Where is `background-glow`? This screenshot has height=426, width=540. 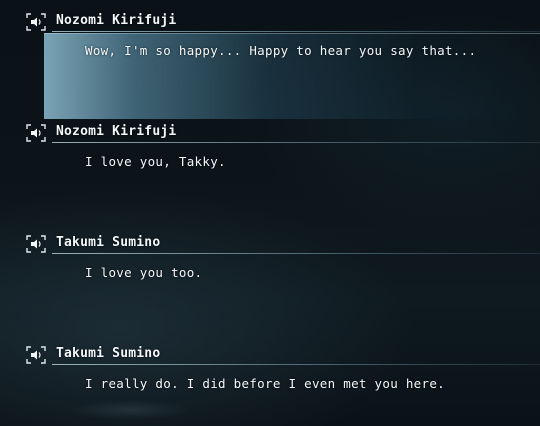
background-glow is located at coordinates (130, 410).